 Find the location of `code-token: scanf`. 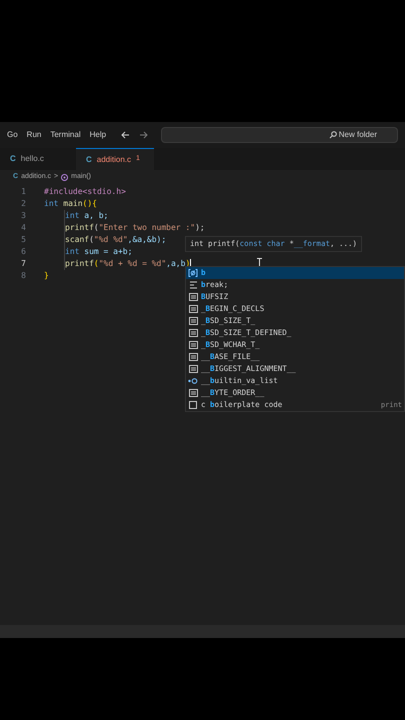

code-token: scanf is located at coordinates (77, 240).